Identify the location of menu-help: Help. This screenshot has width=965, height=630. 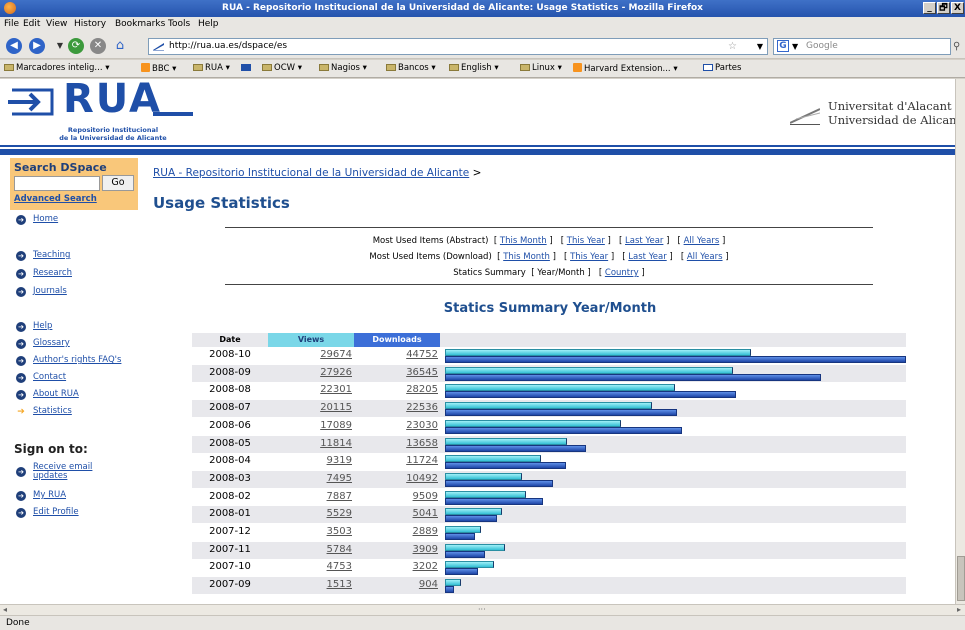
(208, 24).